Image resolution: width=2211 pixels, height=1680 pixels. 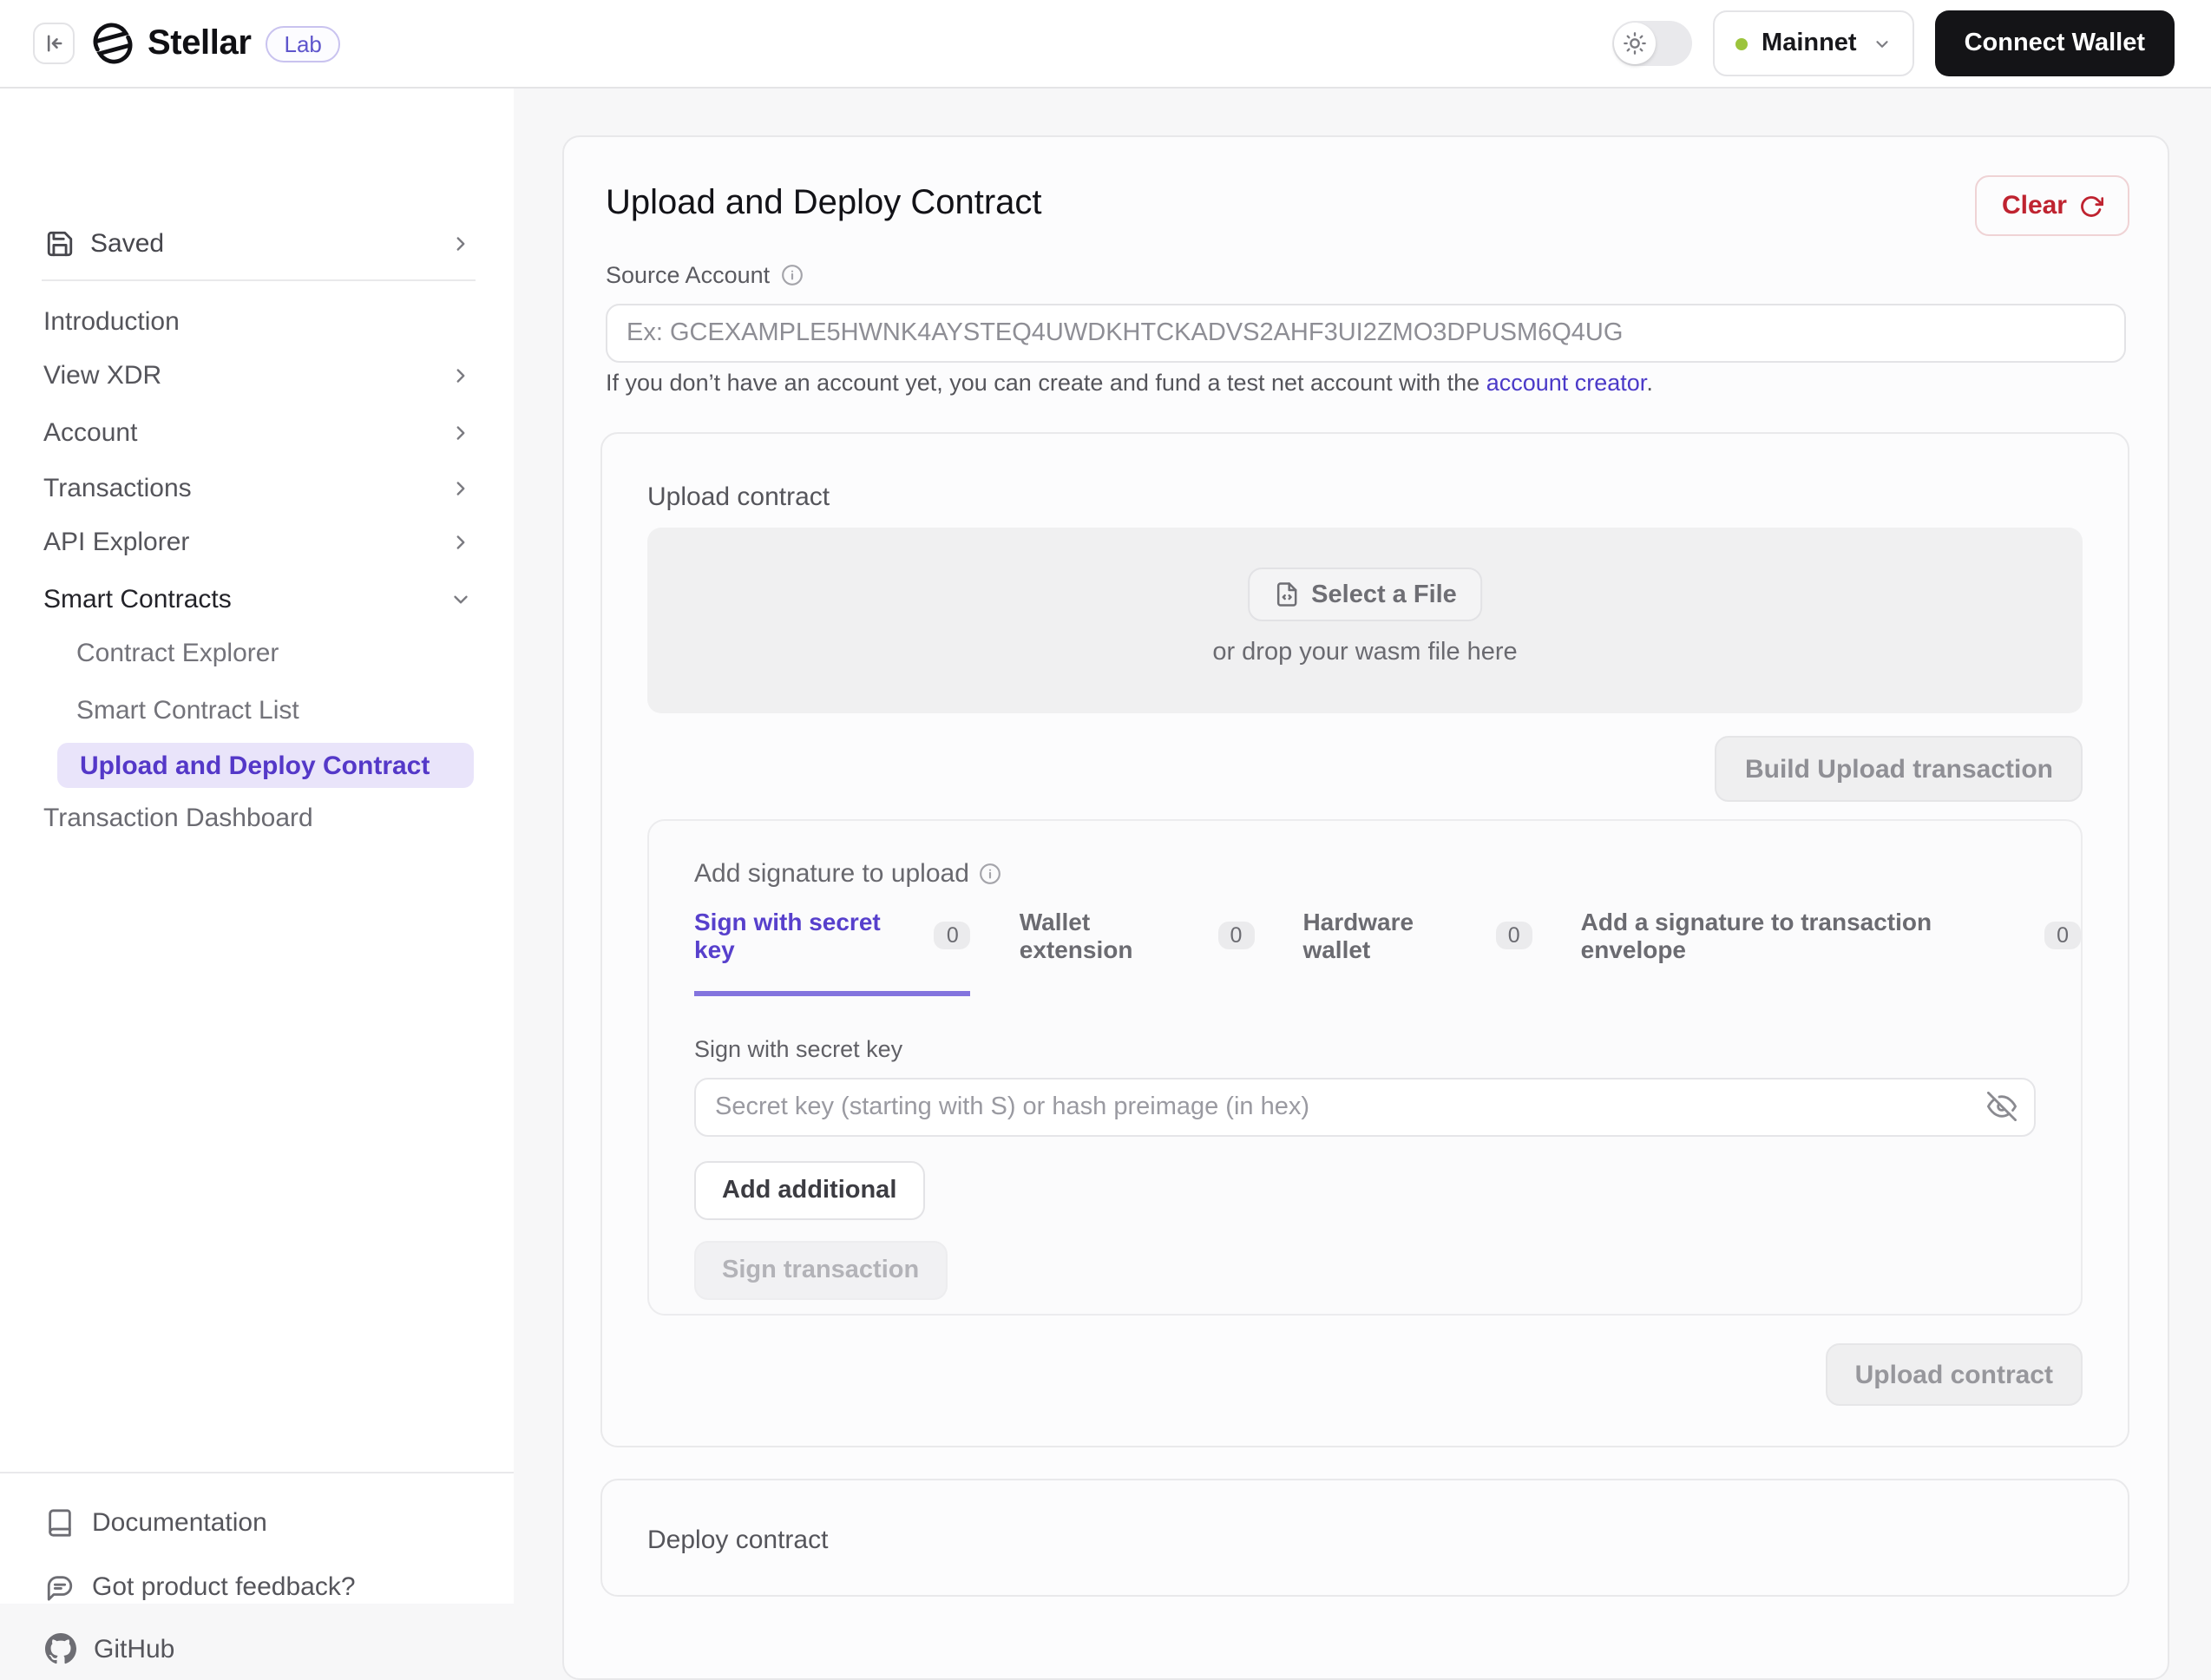 What do you see at coordinates (1365, 1107) in the screenshot?
I see `secret-key-input` at bounding box center [1365, 1107].